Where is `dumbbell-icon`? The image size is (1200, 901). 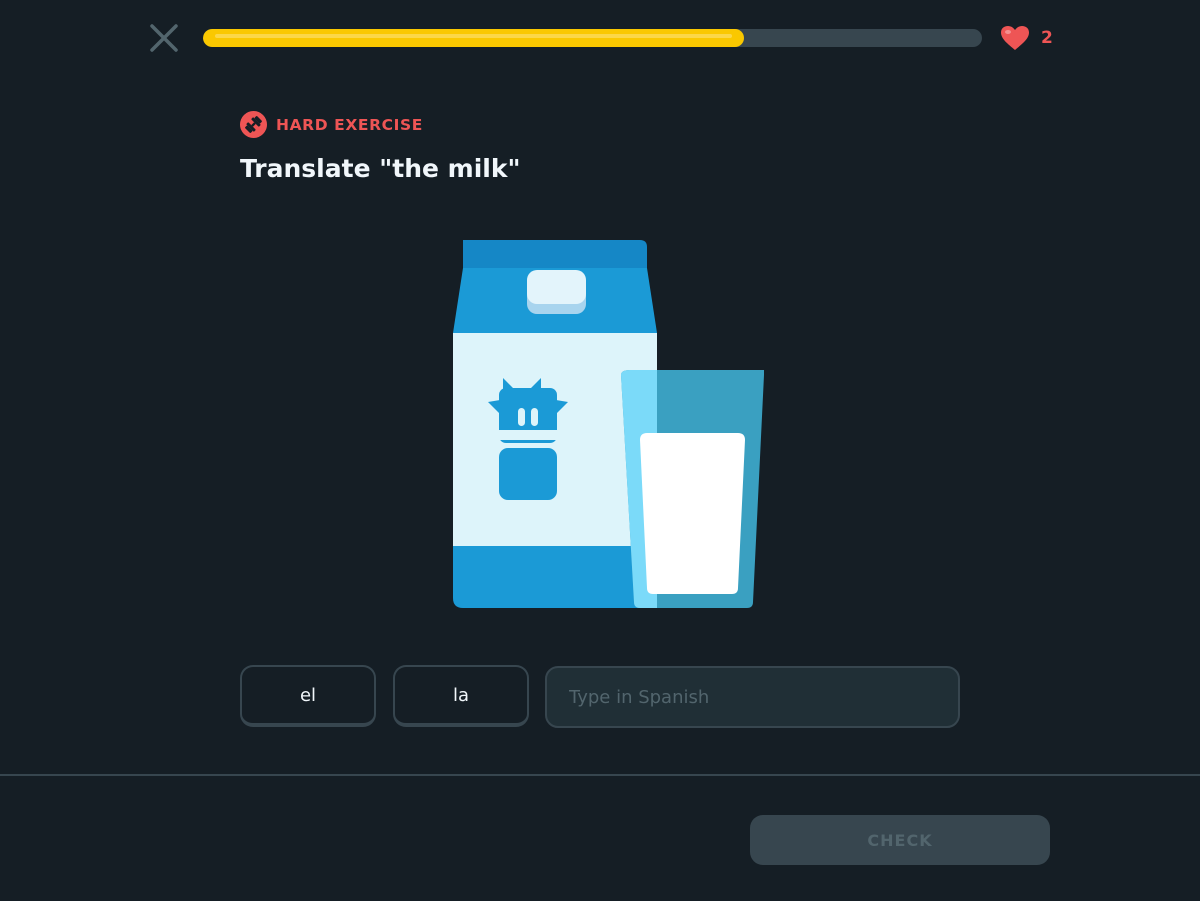
dumbbell-icon is located at coordinates (253, 124).